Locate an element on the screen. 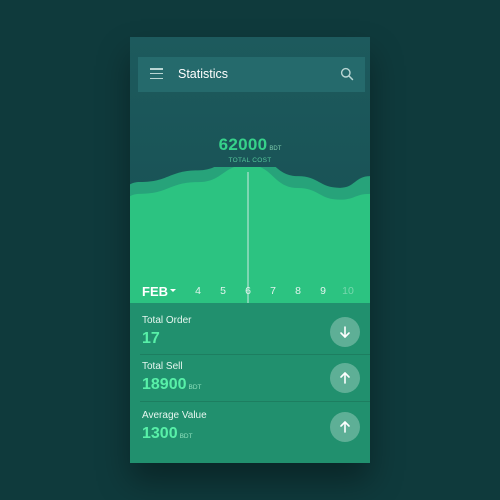 This screenshot has height=500, width=500. stat-value: 18900 BDT is located at coordinates (172, 384).